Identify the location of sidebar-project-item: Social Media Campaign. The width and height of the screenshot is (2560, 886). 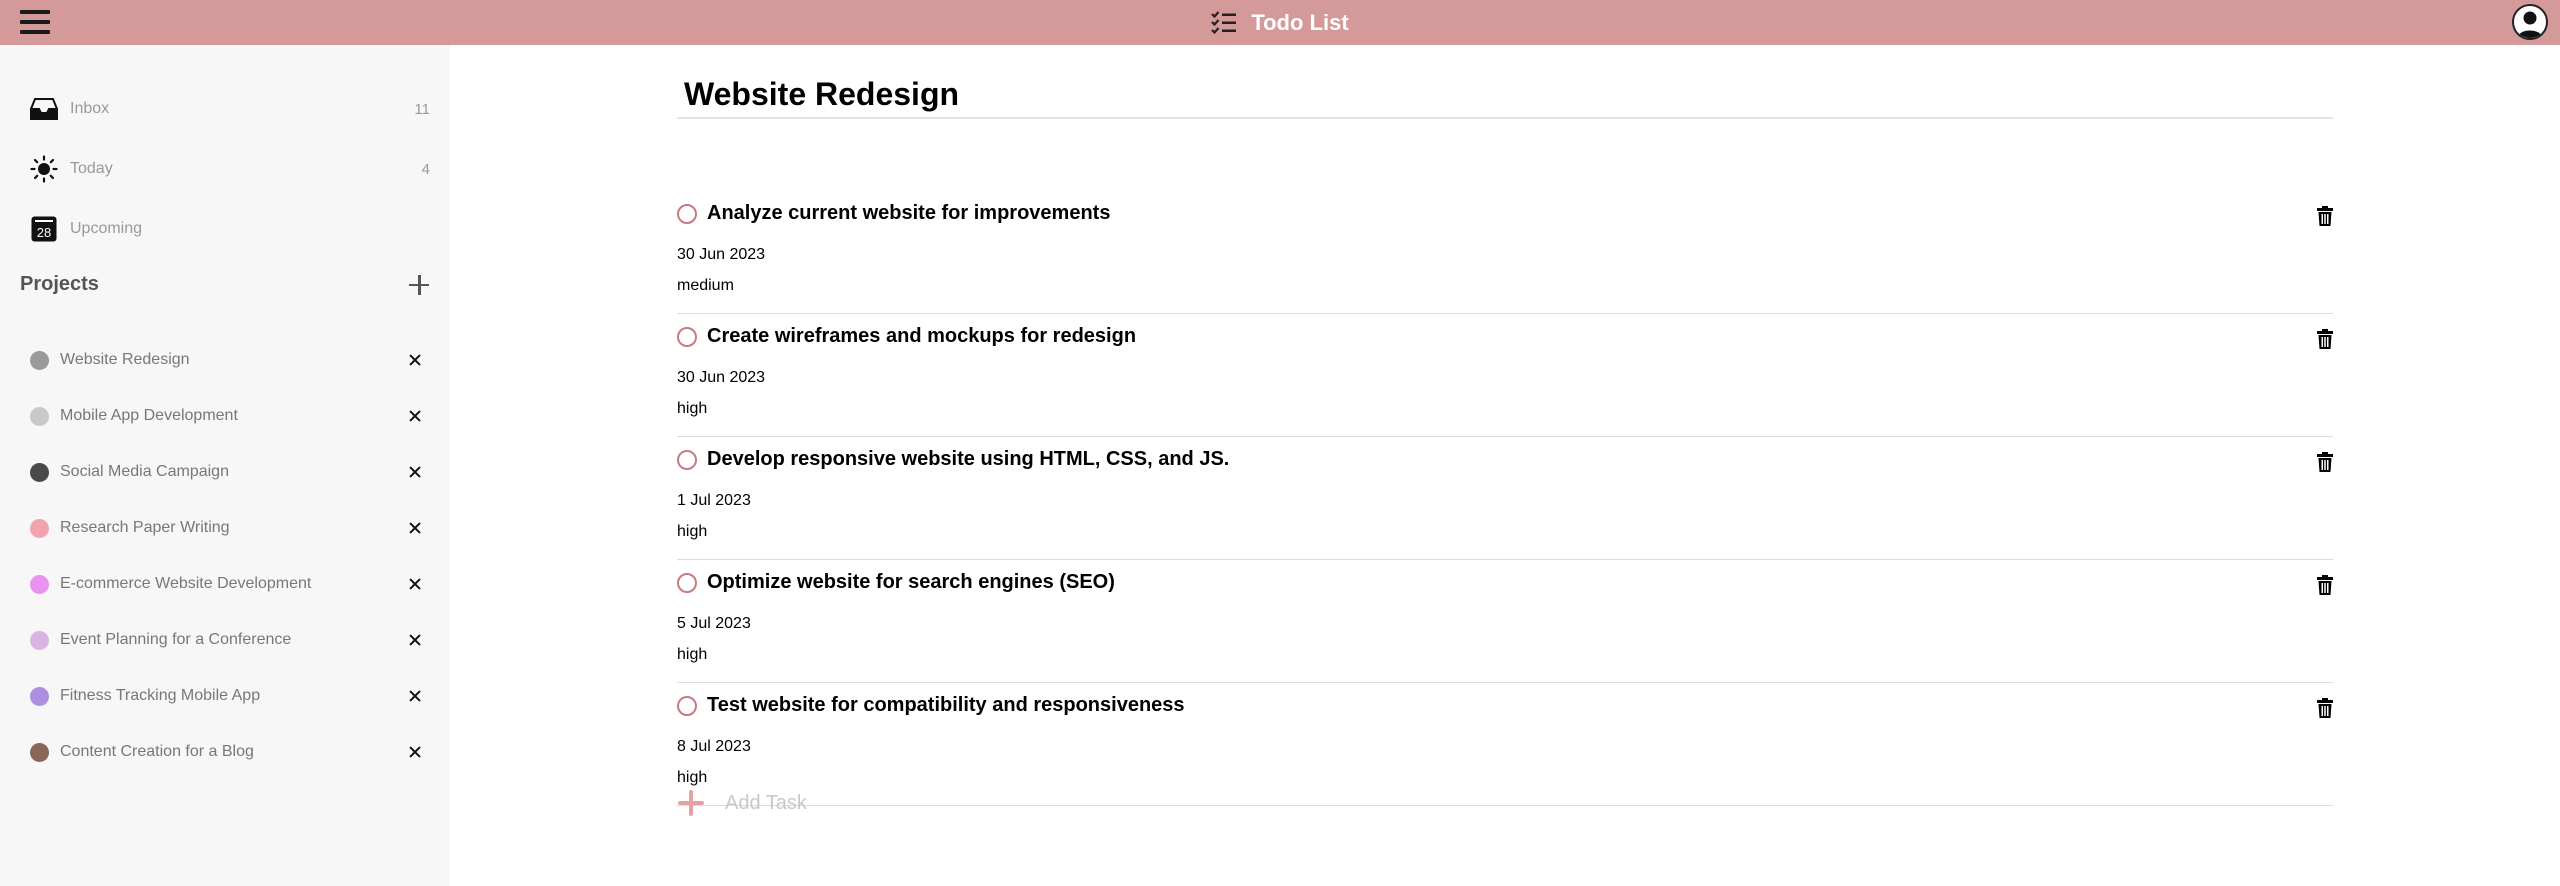
(227, 472).